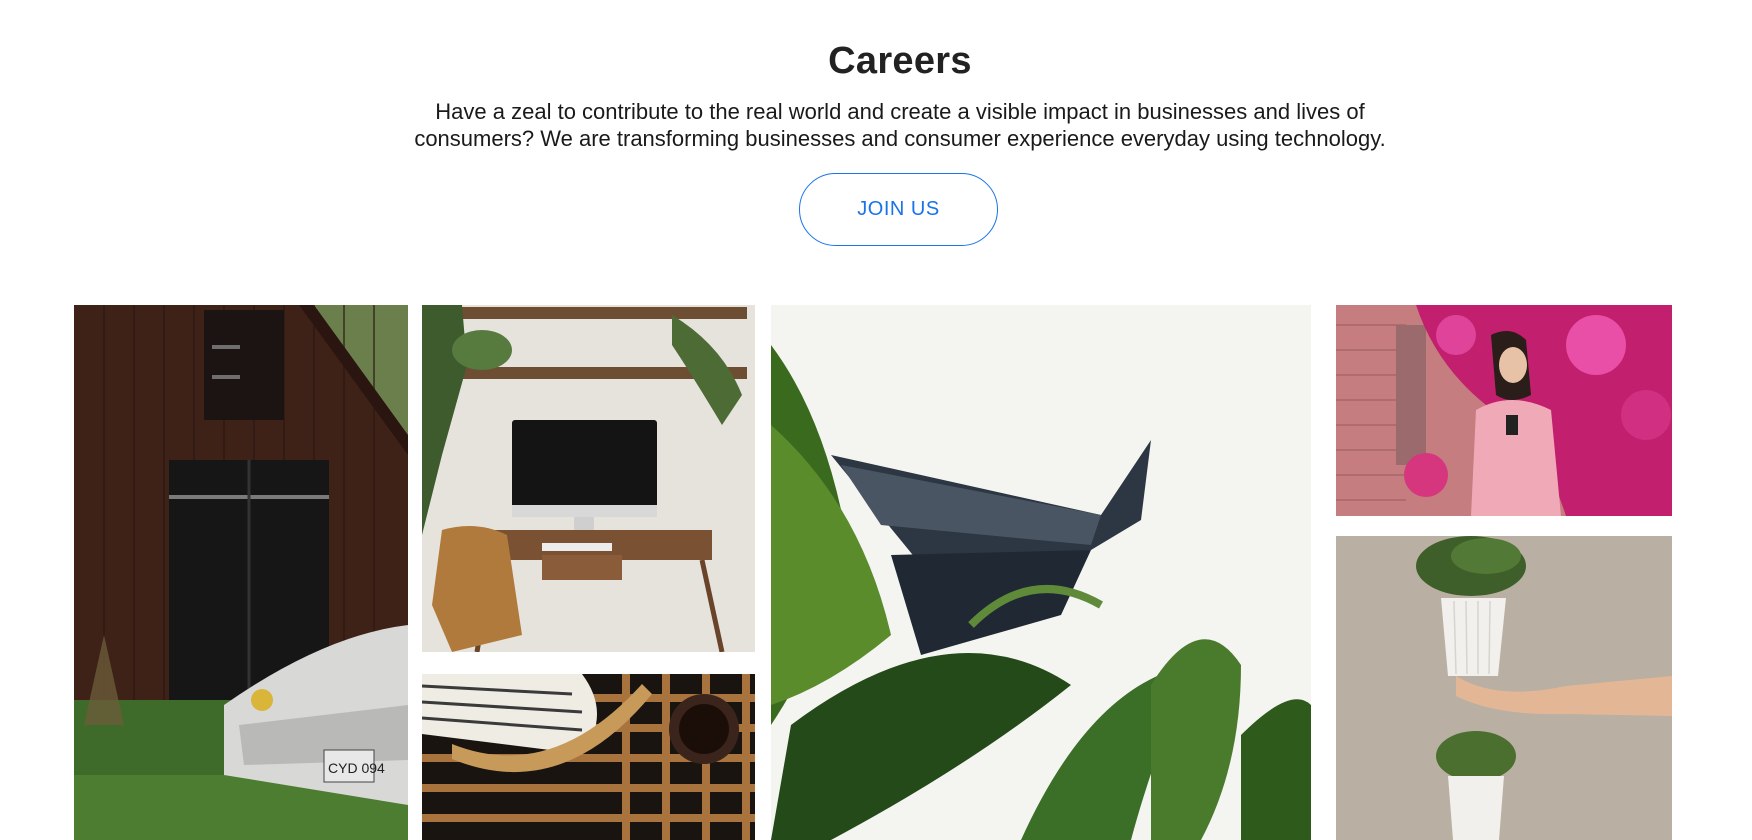  I want to click on gallery-image-barn-car: CYD 094, so click(241, 572).